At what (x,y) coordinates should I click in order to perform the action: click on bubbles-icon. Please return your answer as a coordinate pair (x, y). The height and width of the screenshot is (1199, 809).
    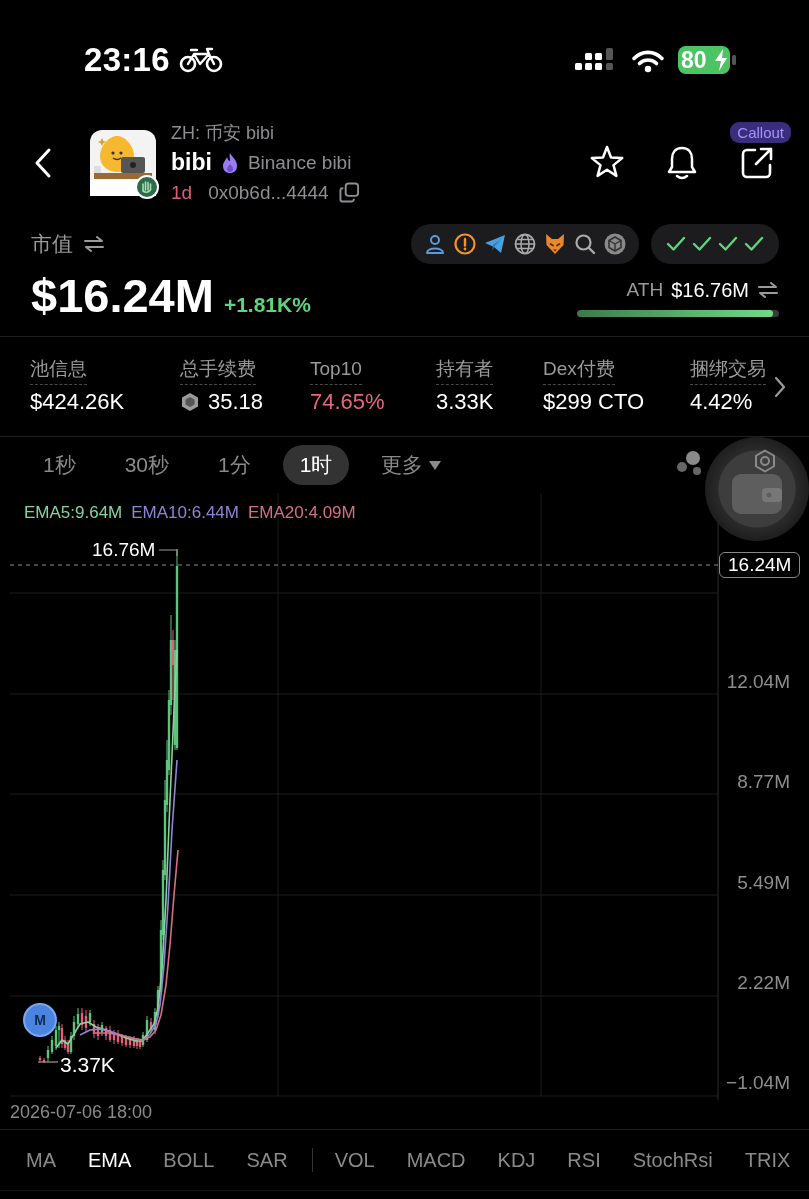
    Looking at the image, I should click on (690, 463).